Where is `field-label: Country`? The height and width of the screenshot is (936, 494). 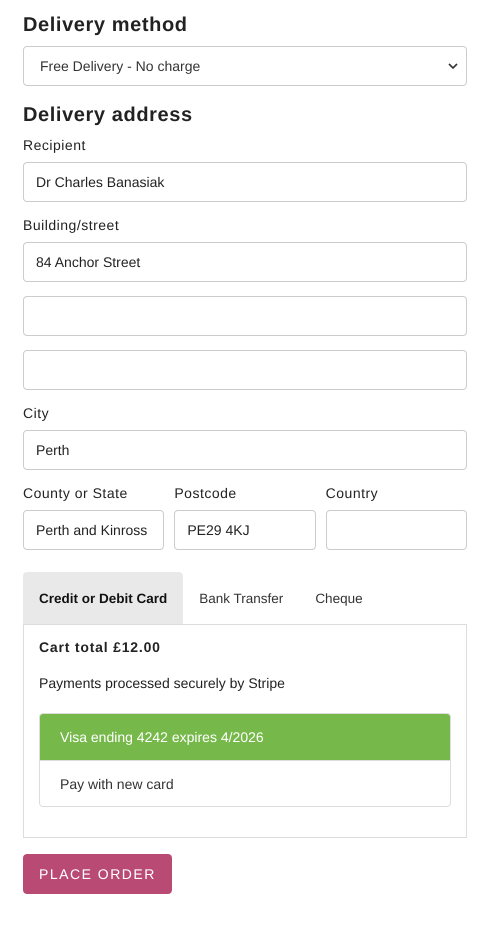 field-label: Country is located at coordinates (353, 493).